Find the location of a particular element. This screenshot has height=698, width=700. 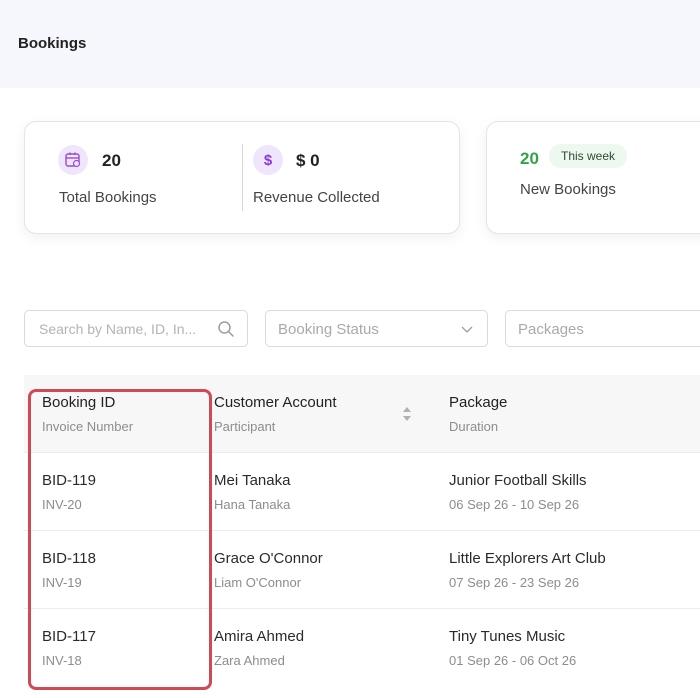

search-field is located at coordinates (136, 328).